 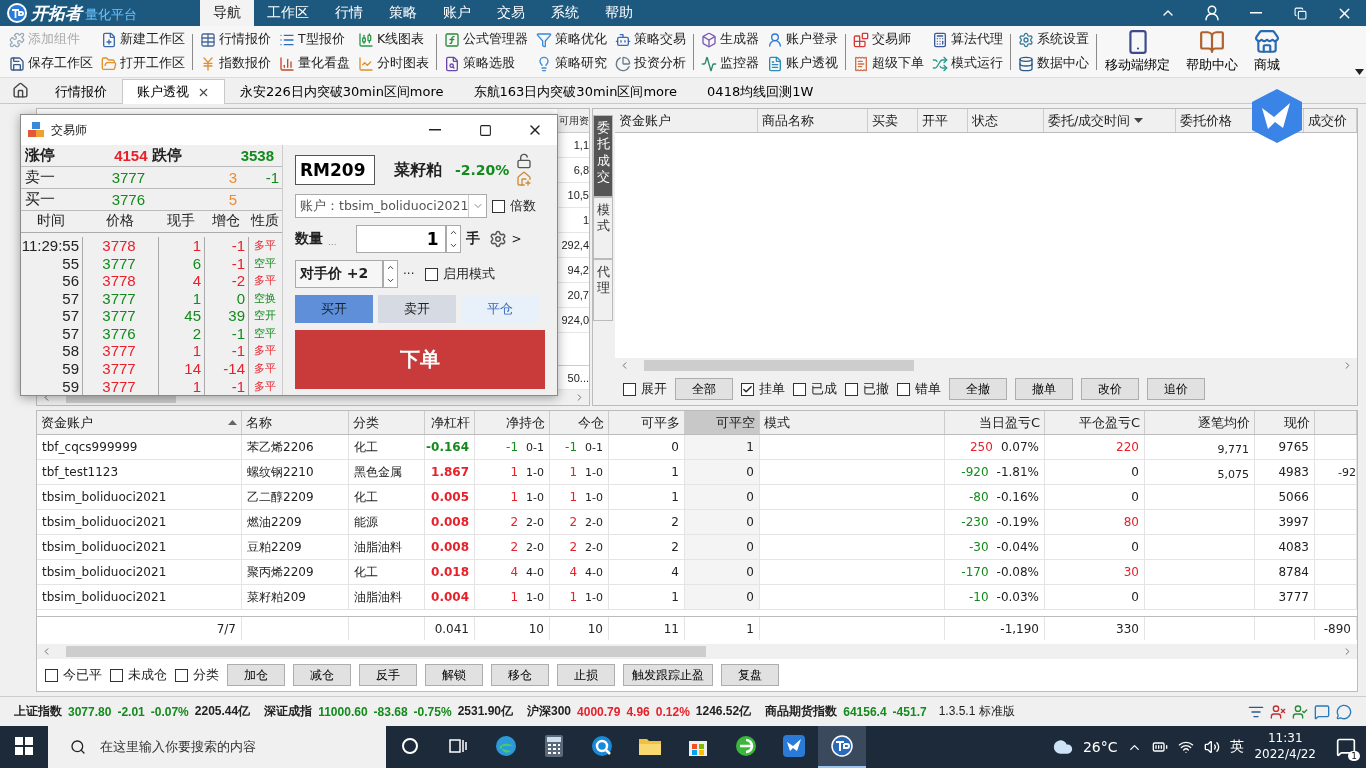 What do you see at coordinates (842, 746) in the screenshot?
I see `app-logo-icon` at bounding box center [842, 746].